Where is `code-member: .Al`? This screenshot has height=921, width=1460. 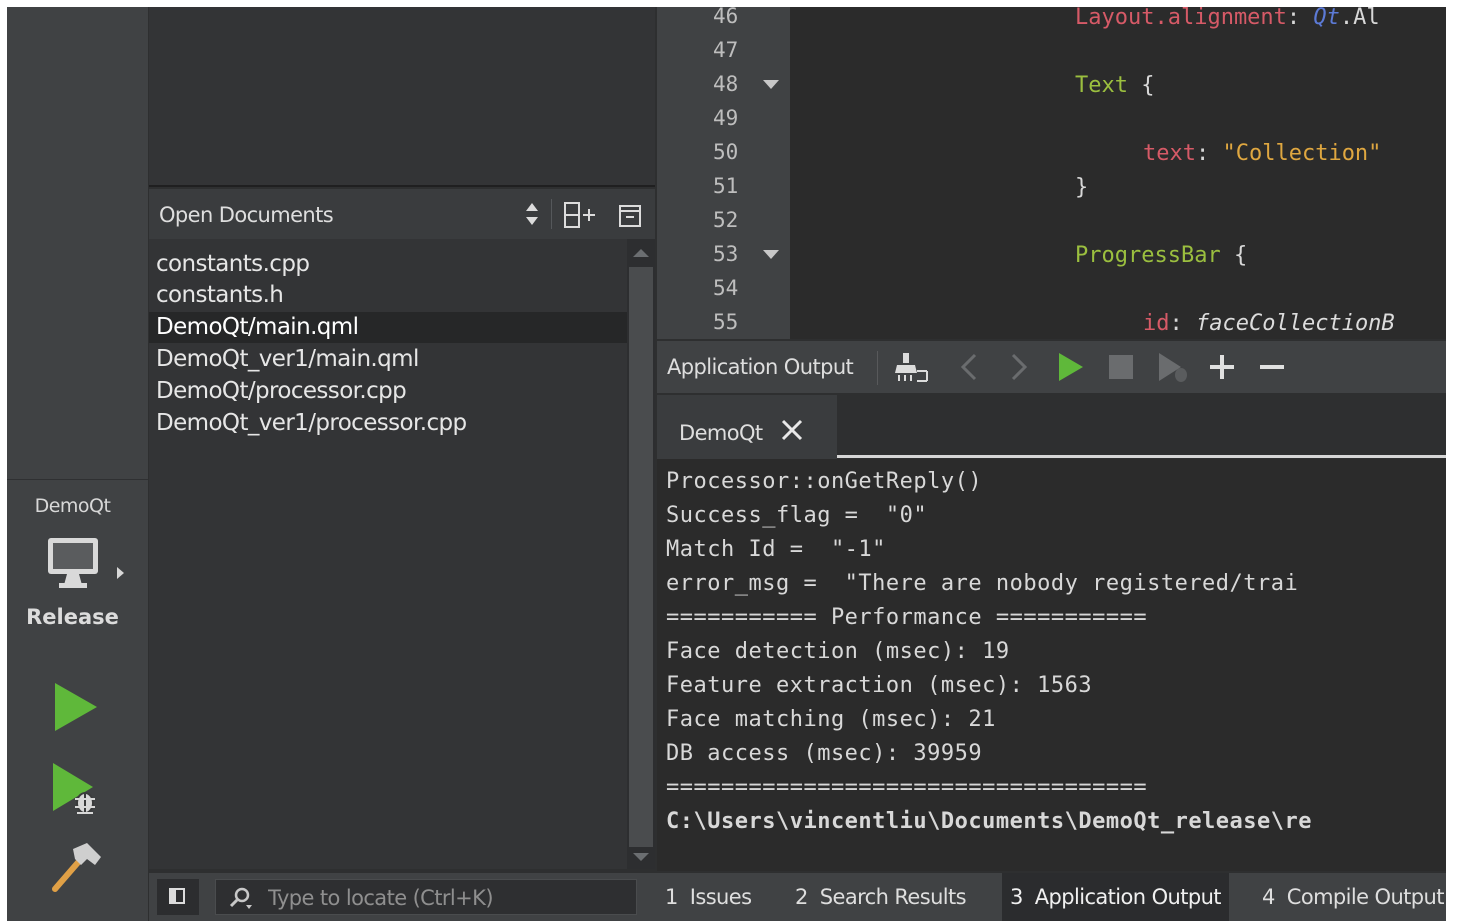
code-member: .Al is located at coordinates (1359, 18).